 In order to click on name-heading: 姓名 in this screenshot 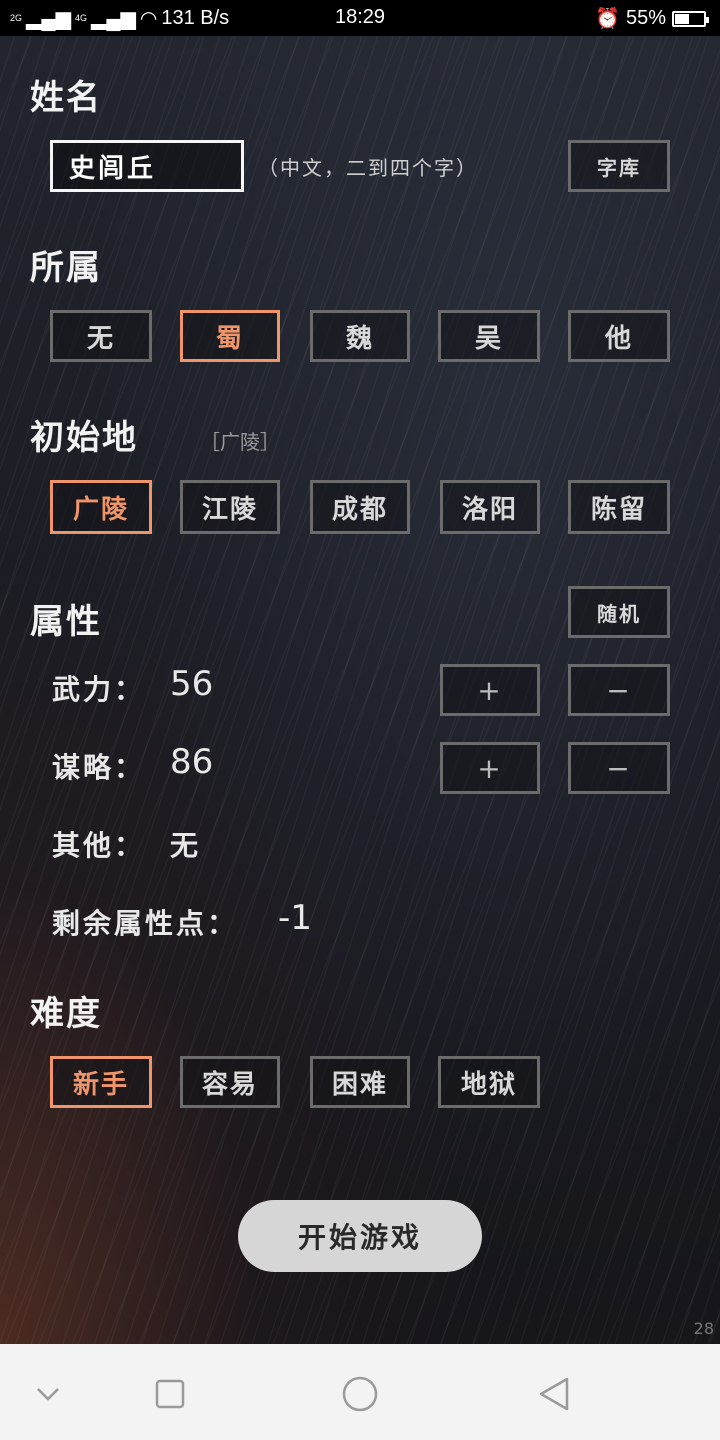, I will do `click(66, 98)`.